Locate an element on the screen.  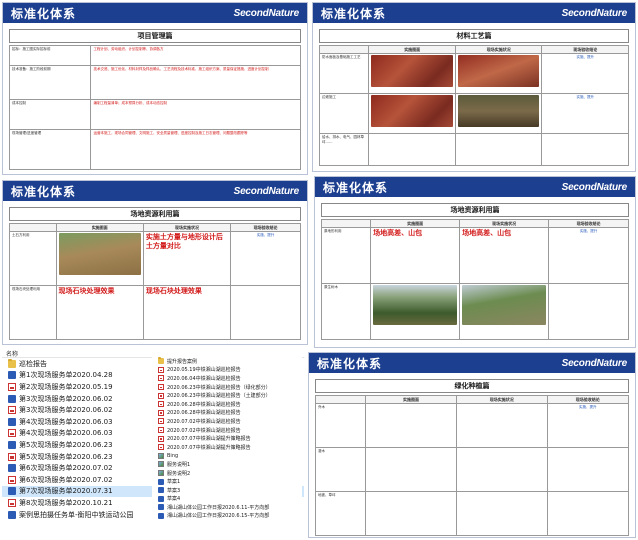
file-name: 第4次现场服务单2020.06.03 is located at coordinates (66, 421).